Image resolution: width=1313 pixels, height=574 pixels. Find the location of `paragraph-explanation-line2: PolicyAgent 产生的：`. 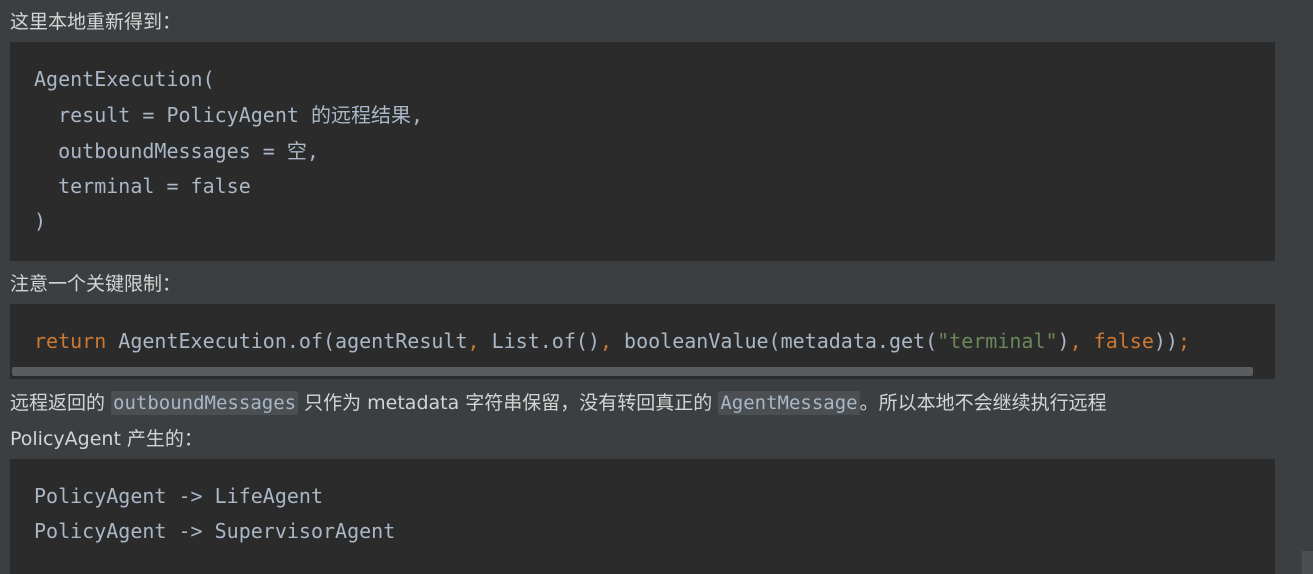

paragraph-explanation-line2: PolicyAgent 产生的： is located at coordinates (106, 439).